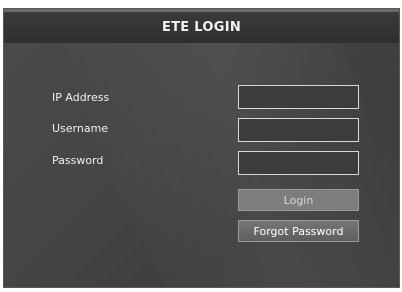  I want to click on ip-address-input, so click(298, 97).